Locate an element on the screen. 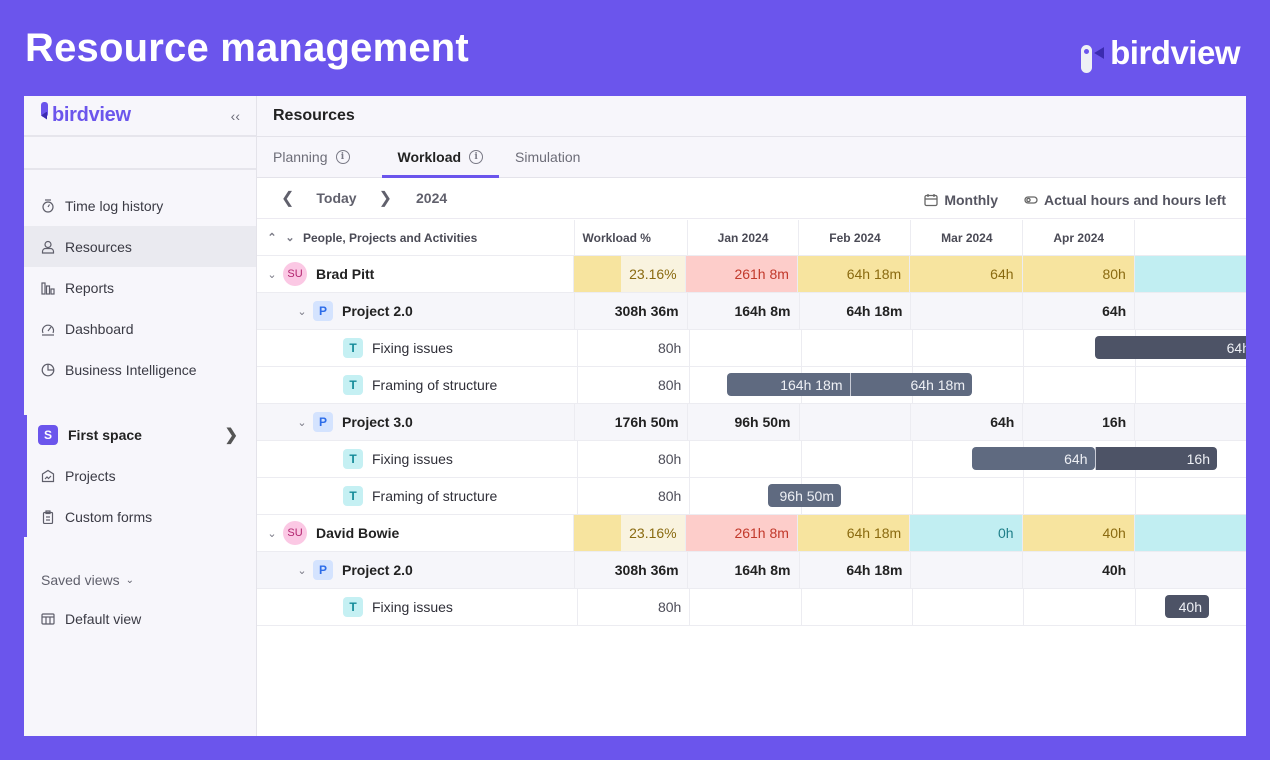 Image resolution: width=1270 pixels, height=760 pixels. collapse-sidebar-icon: ‹‹ is located at coordinates (235, 116).